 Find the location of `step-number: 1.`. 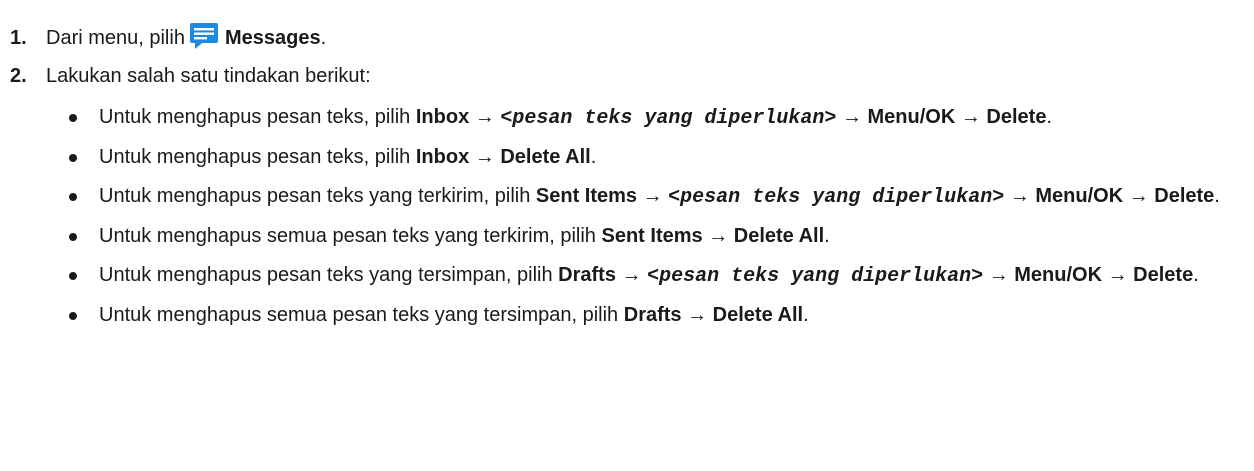

step-number: 1. is located at coordinates (18, 38).